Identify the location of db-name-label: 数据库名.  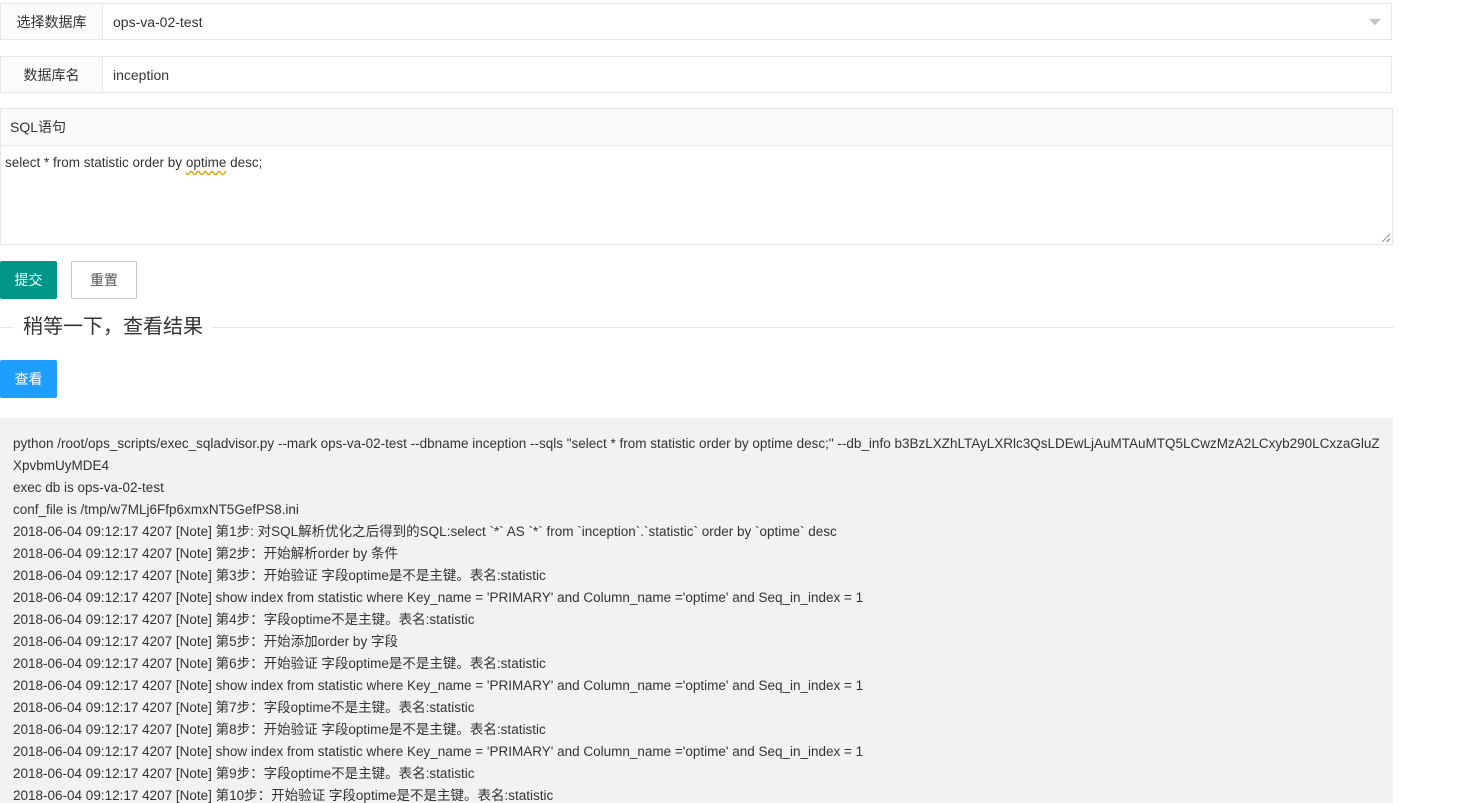
(52, 74).